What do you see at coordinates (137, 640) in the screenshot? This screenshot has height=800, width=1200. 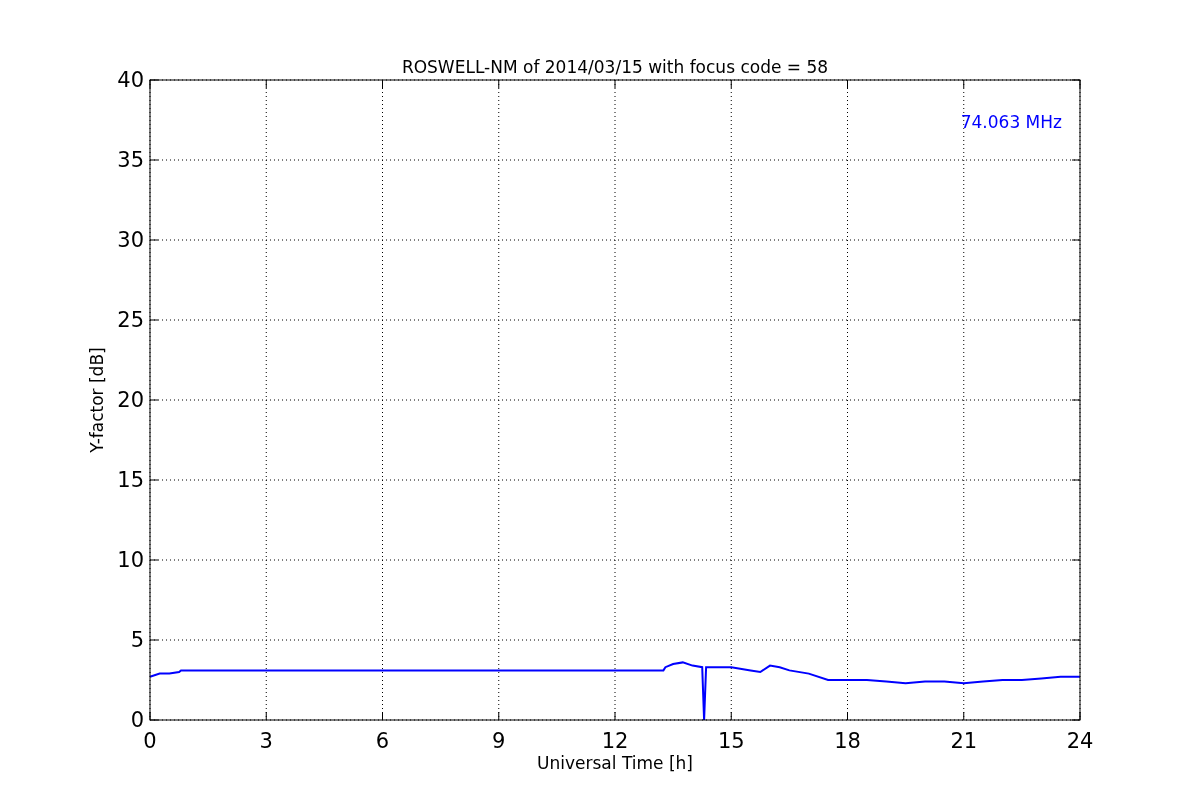 I see `y-tick-label: 5` at bounding box center [137, 640].